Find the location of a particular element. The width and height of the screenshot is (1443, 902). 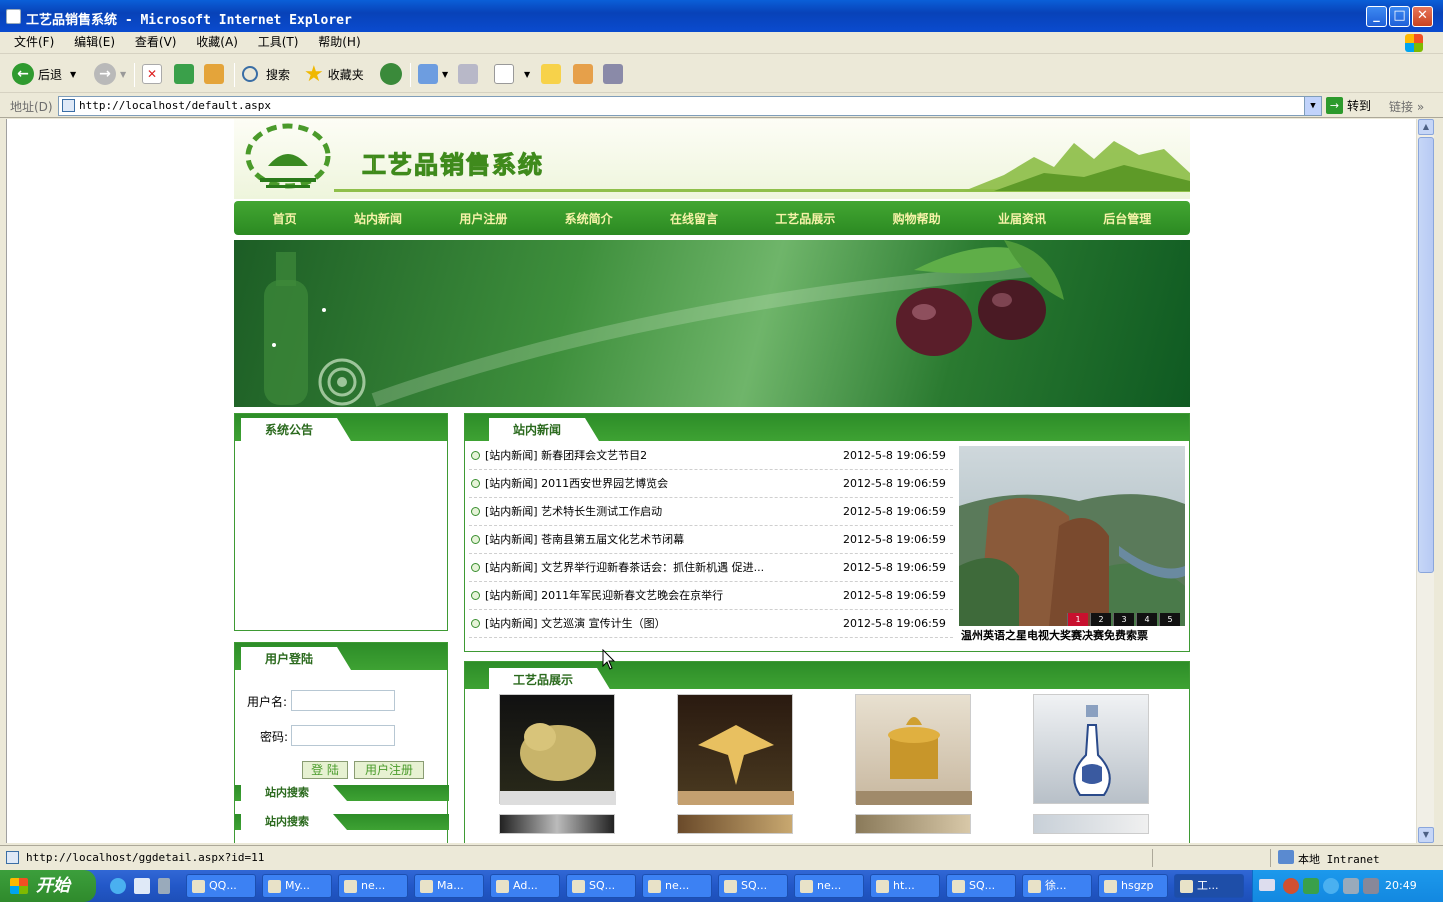

address-dropdown: ▼ is located at coordinates (1312, 106).